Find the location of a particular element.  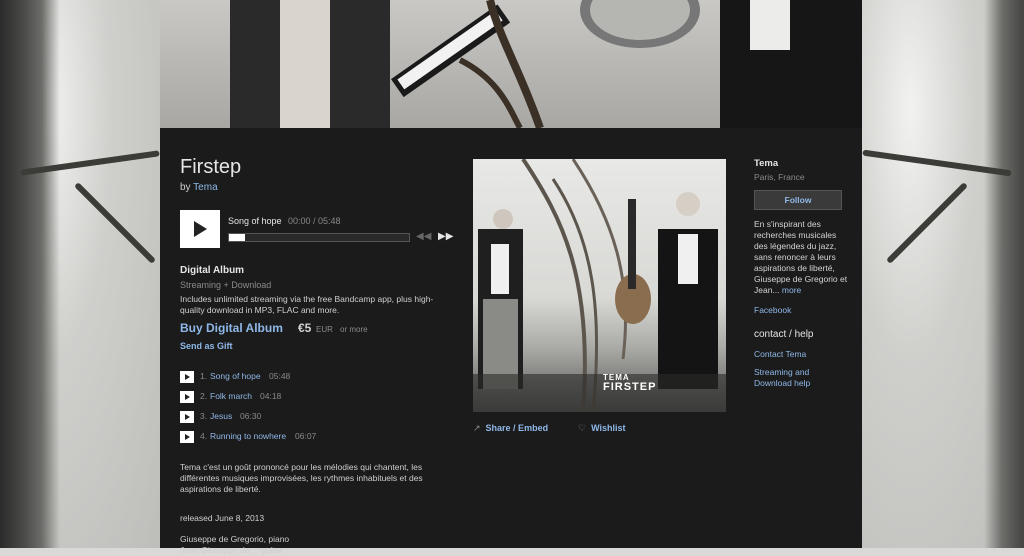

progress-knob is located at coordinates (237, 237).